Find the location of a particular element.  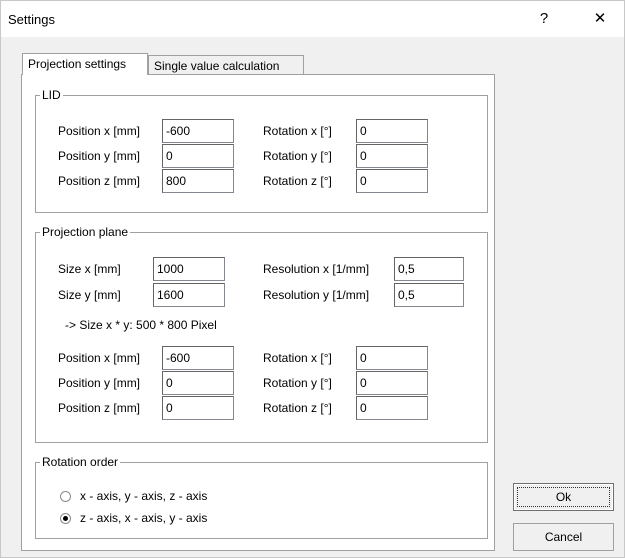

lid-rotation-y-label: Rotation y [°] is located at coordinates (297, 156).